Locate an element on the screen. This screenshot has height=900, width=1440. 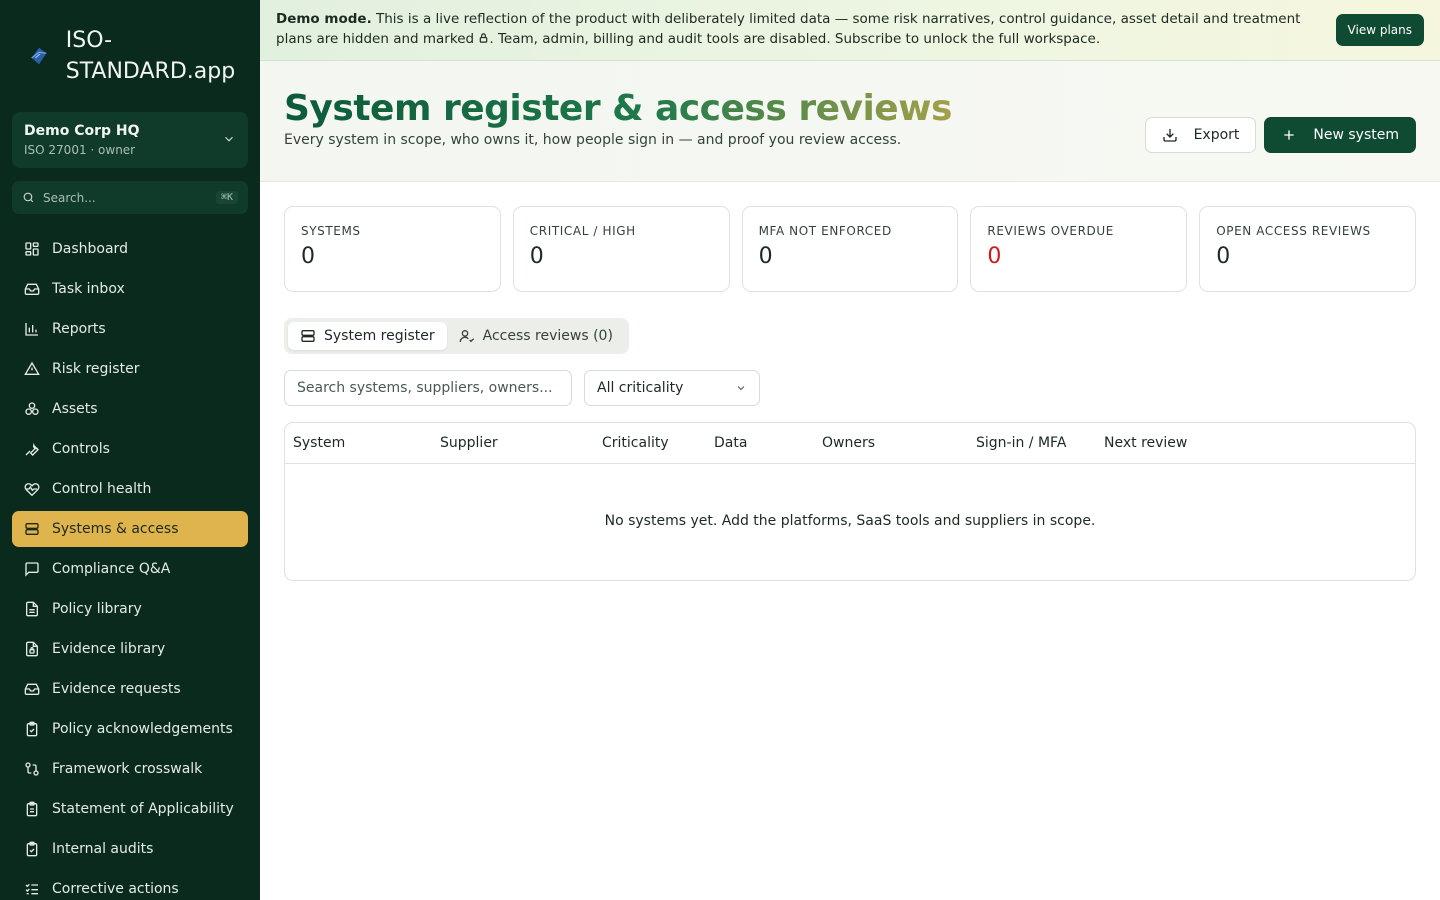
sidebar-item-label: Corrective actions is located at coordinates (115, 889).